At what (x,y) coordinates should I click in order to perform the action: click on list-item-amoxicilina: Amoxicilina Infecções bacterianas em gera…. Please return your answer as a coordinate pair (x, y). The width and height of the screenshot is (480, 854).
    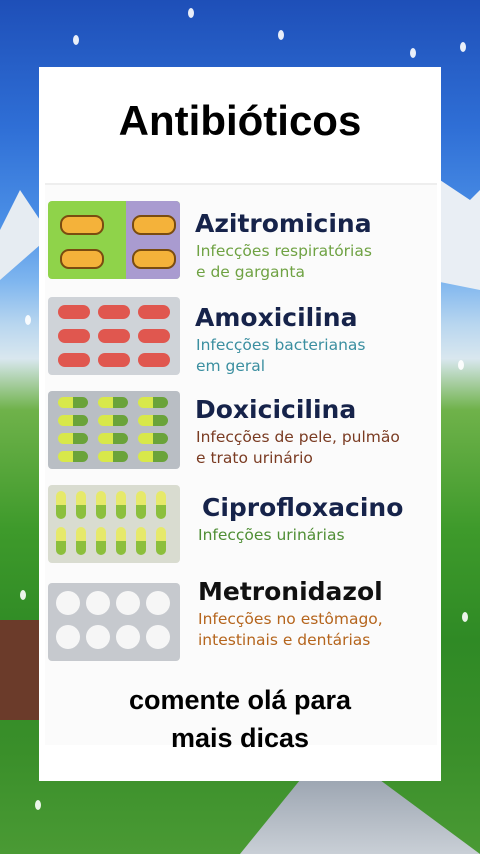
    Looking at the image, I should click on (241, 334).